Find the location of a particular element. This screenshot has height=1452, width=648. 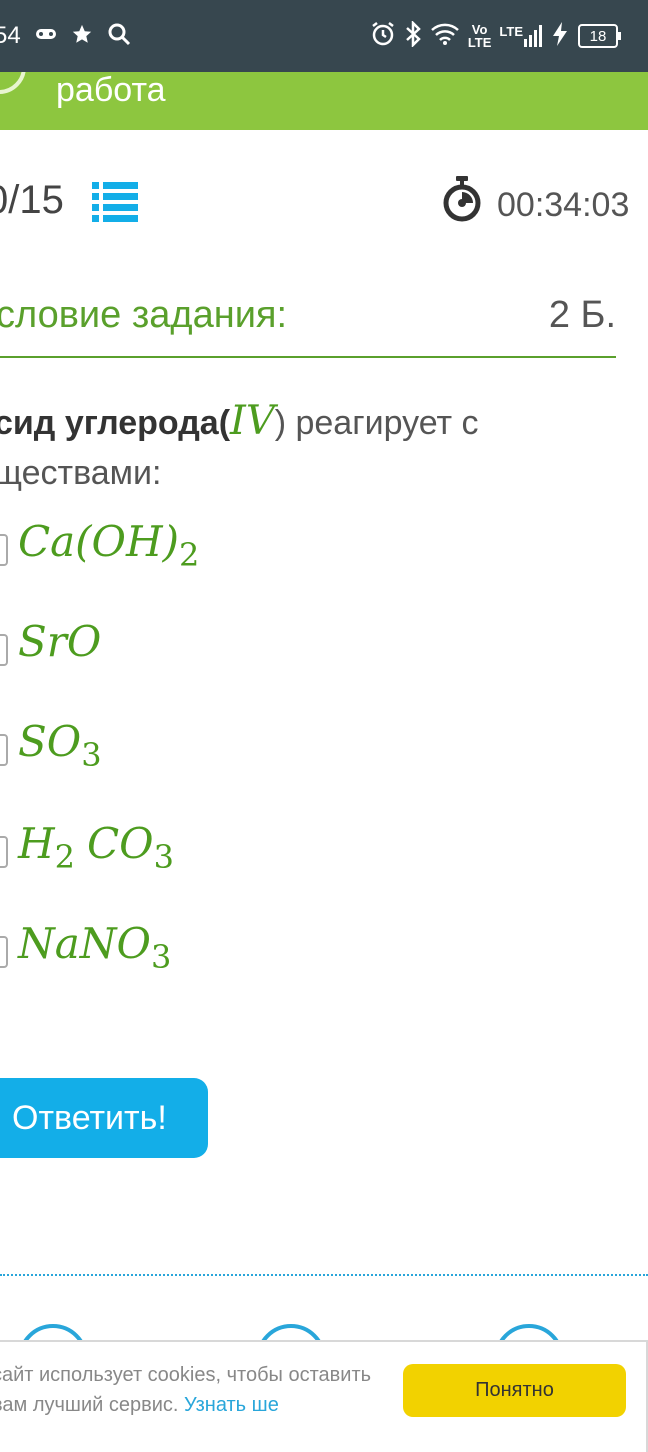

option-label: SrO is located at coordinates (59, 642).